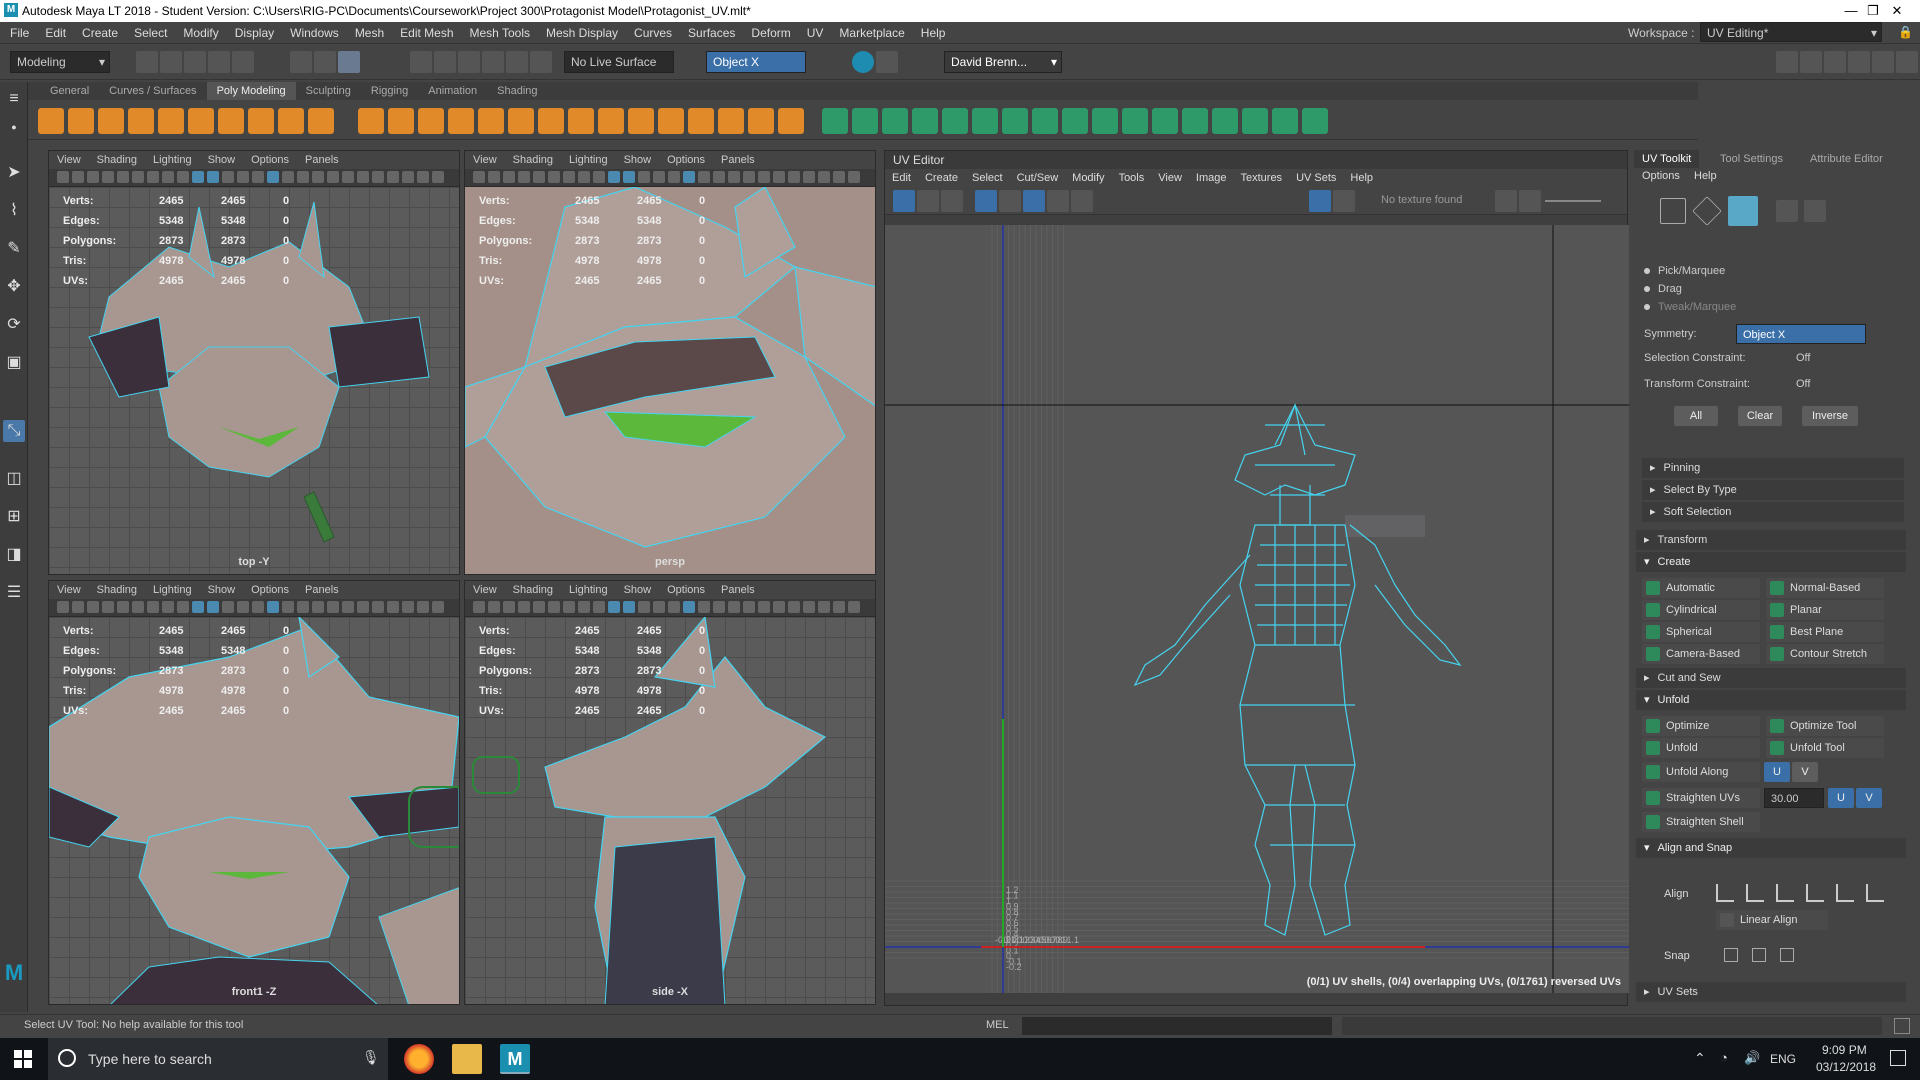 The height and width of the screenshot is (1080, 1920). I want to click on shelf-torus-icon, so click(171, 121).